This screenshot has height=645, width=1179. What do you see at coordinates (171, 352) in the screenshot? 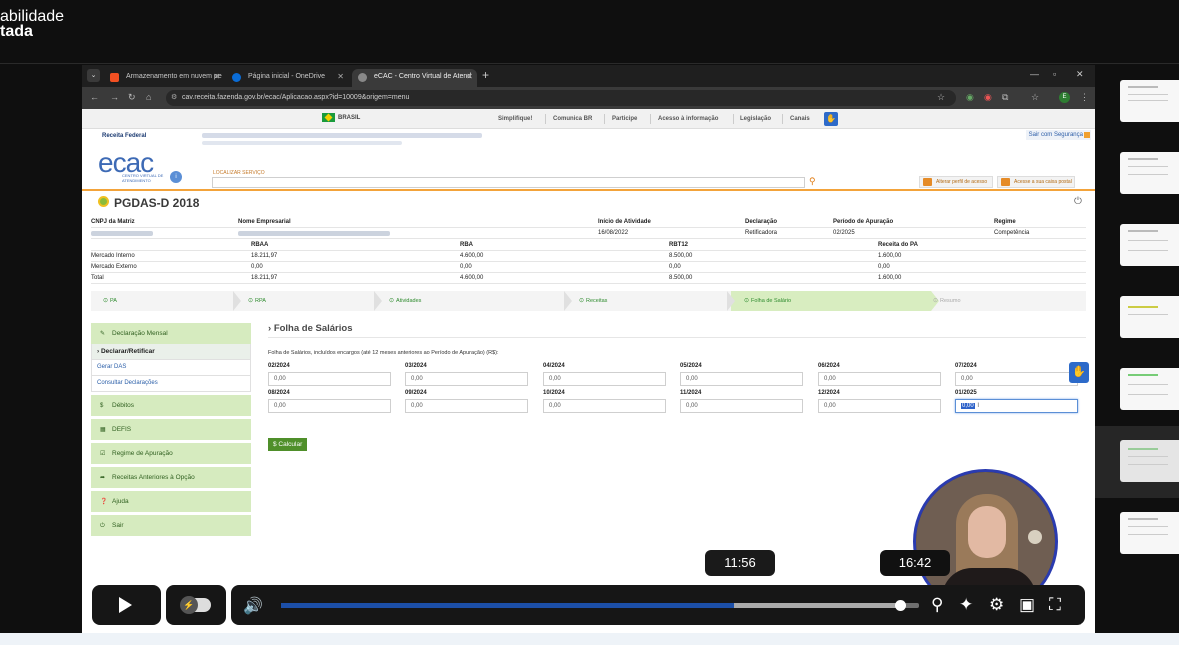
I see `sidebar-item-declarar: › Declarar/Retificar` at bounding box center [171, 352].